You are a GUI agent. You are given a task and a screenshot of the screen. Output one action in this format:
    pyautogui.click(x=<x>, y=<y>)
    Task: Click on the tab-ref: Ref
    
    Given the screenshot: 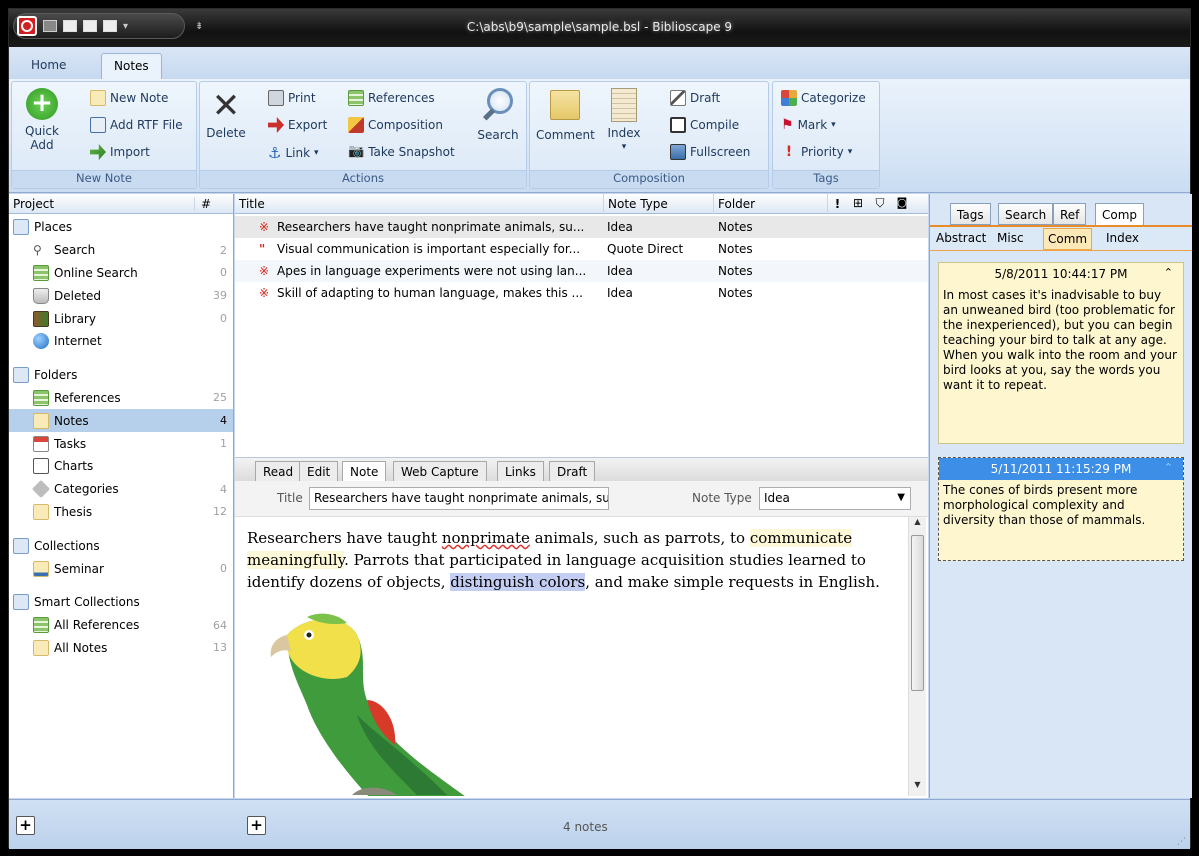 What is the action you would take?
    pyautogui.click(x=1070, y=214)
    